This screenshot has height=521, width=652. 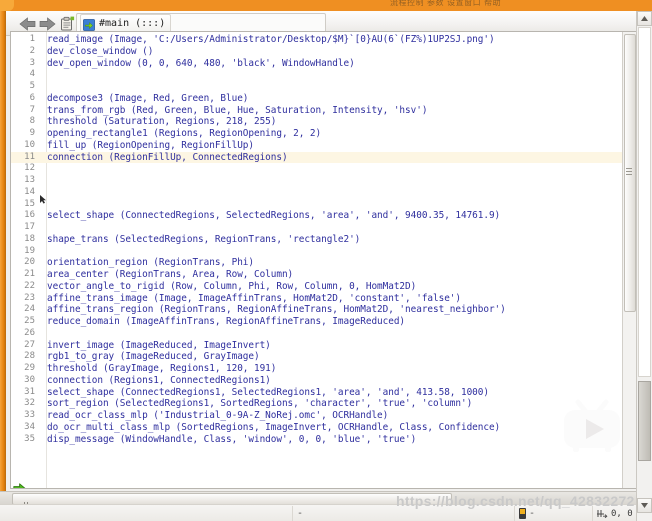 What do you see at coordinates (29, 297) in the screenshot?
I see `line-number: 23` at bounding box center [29, 297].